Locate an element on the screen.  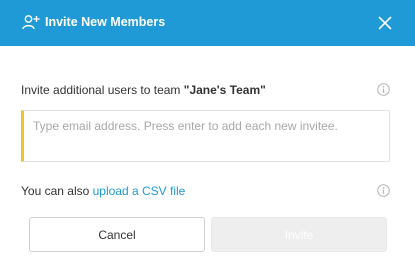
team-name: "Jane's Team" is located at coordinates (224, 90).